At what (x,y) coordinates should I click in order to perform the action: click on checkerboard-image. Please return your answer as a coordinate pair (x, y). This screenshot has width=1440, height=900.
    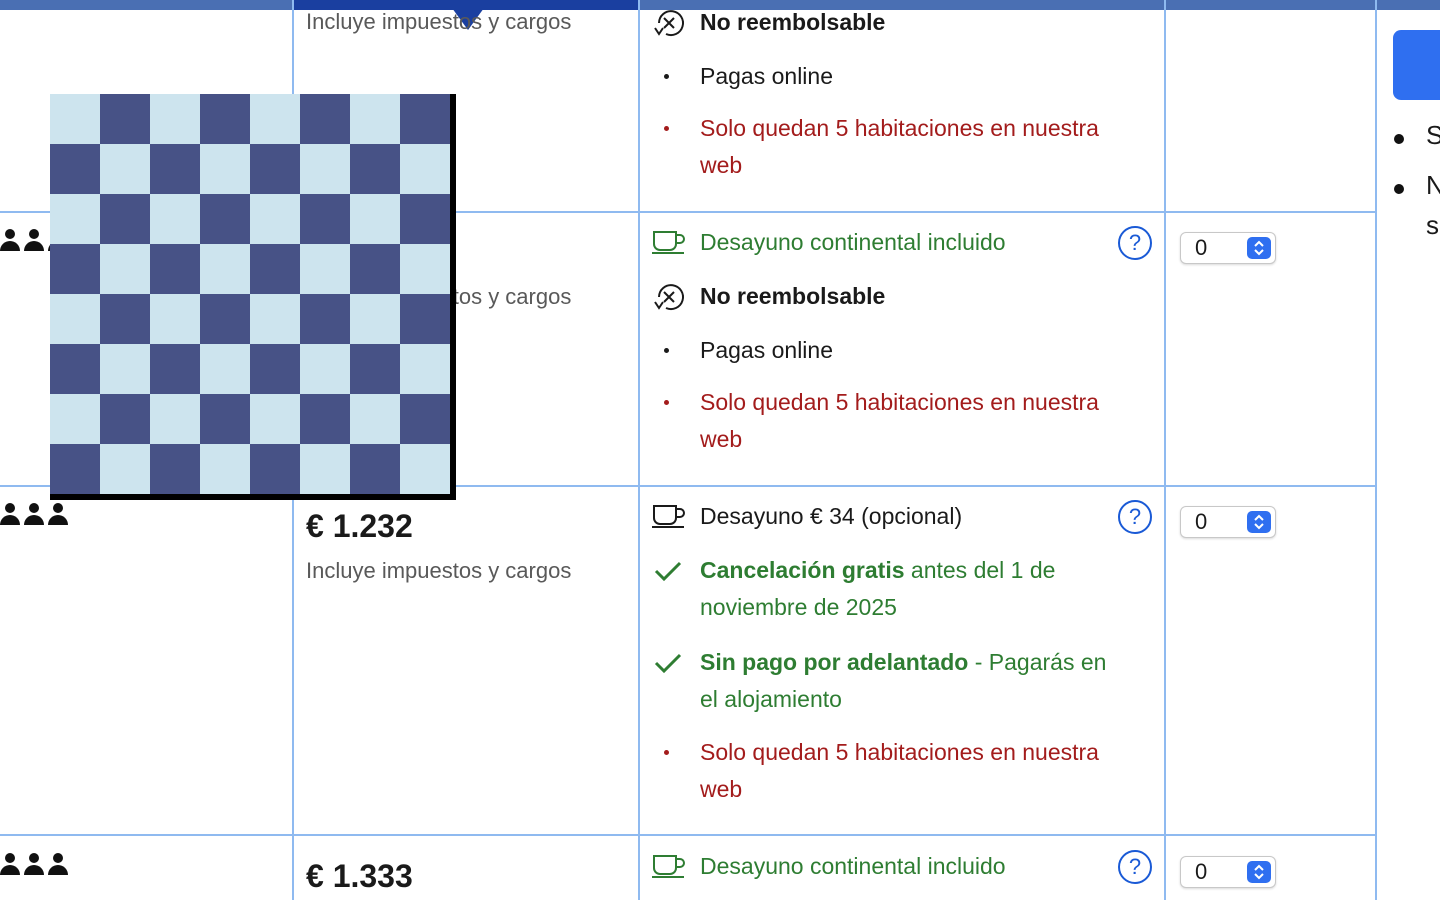
    Looking at the image, I should click on (253, 297).